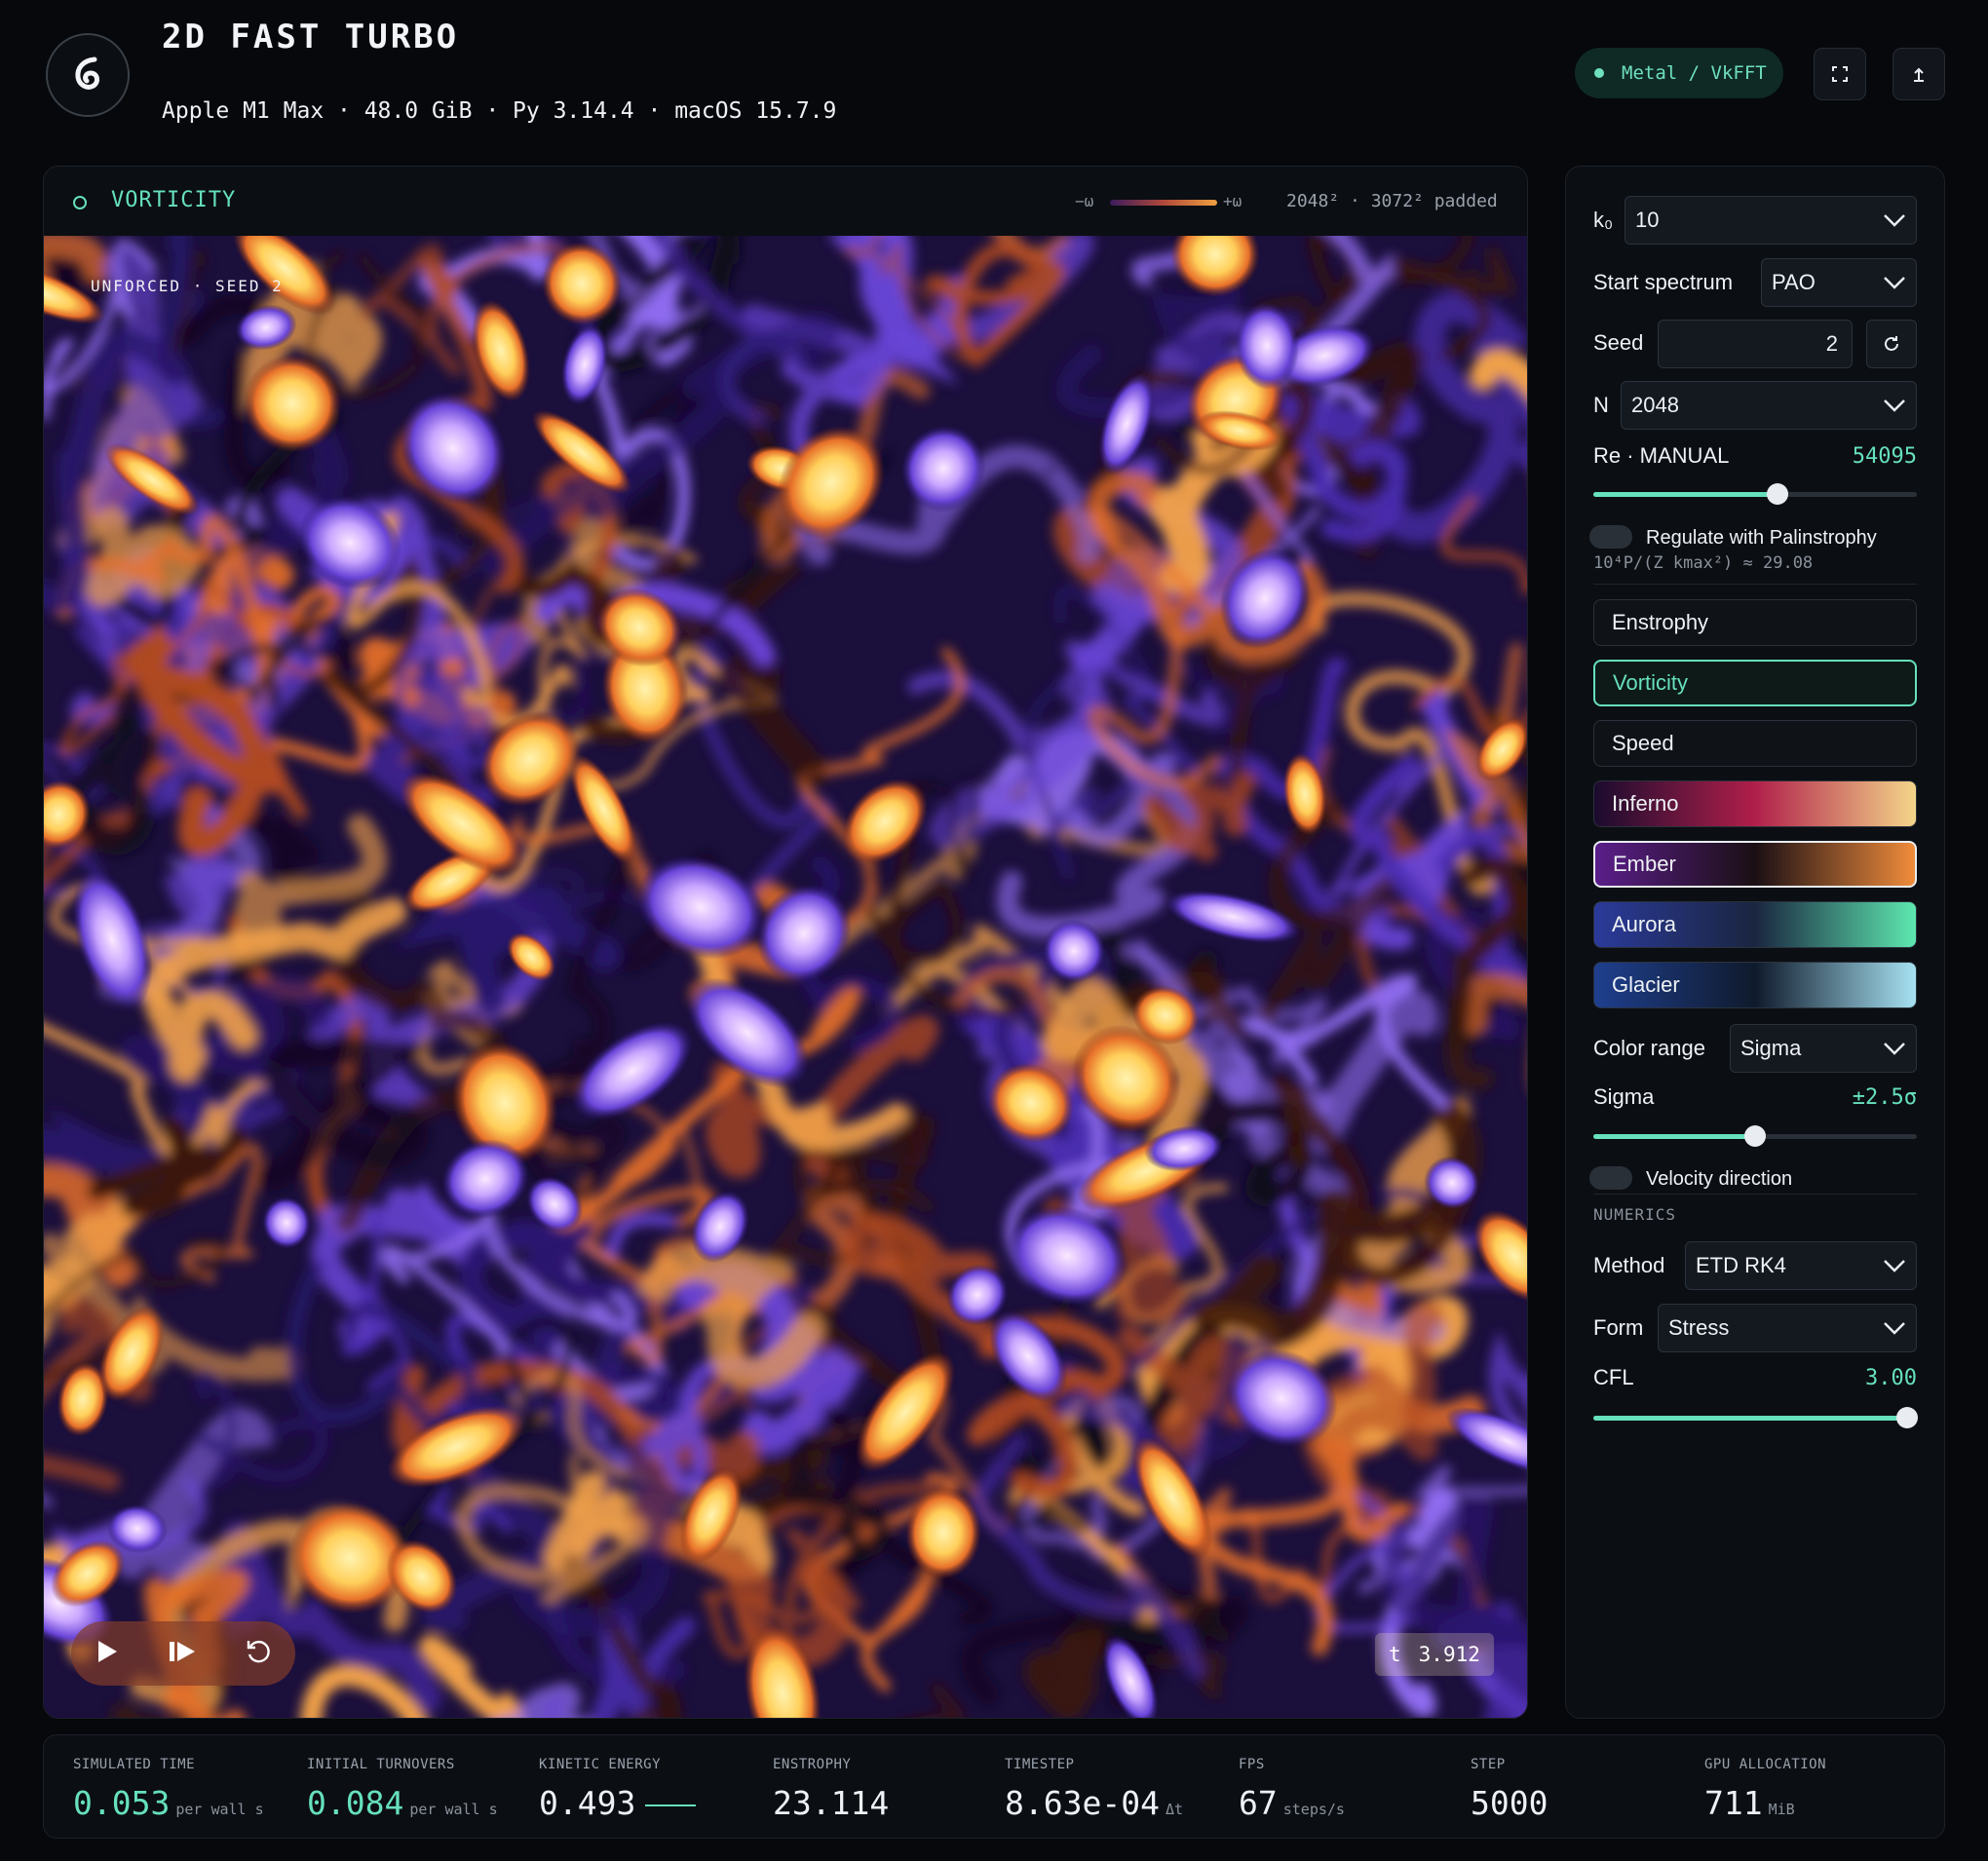 The height and width of the screenshot is (1861, 1988). Describe the element at coordinates (1781, 1809) in the screenshot. I see `stat-unit: MiB` at that location.